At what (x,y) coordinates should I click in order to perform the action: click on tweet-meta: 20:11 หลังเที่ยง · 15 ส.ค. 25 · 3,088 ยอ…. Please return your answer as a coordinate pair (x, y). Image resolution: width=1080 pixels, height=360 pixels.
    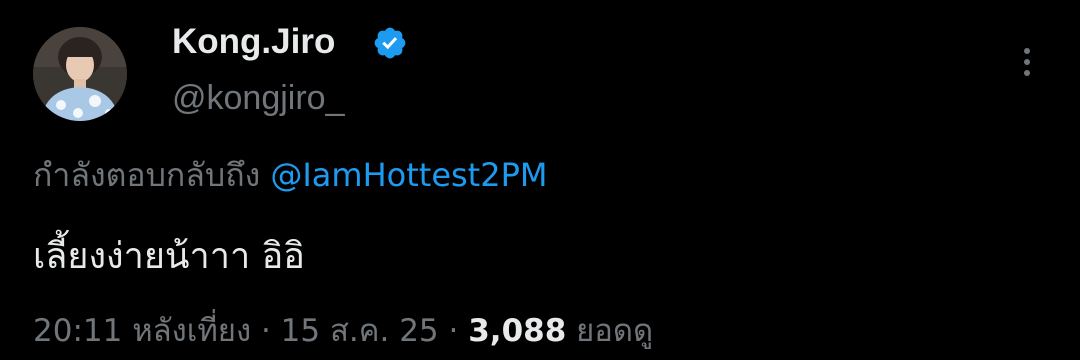
    Looking at the image, I should click on (343, 331).